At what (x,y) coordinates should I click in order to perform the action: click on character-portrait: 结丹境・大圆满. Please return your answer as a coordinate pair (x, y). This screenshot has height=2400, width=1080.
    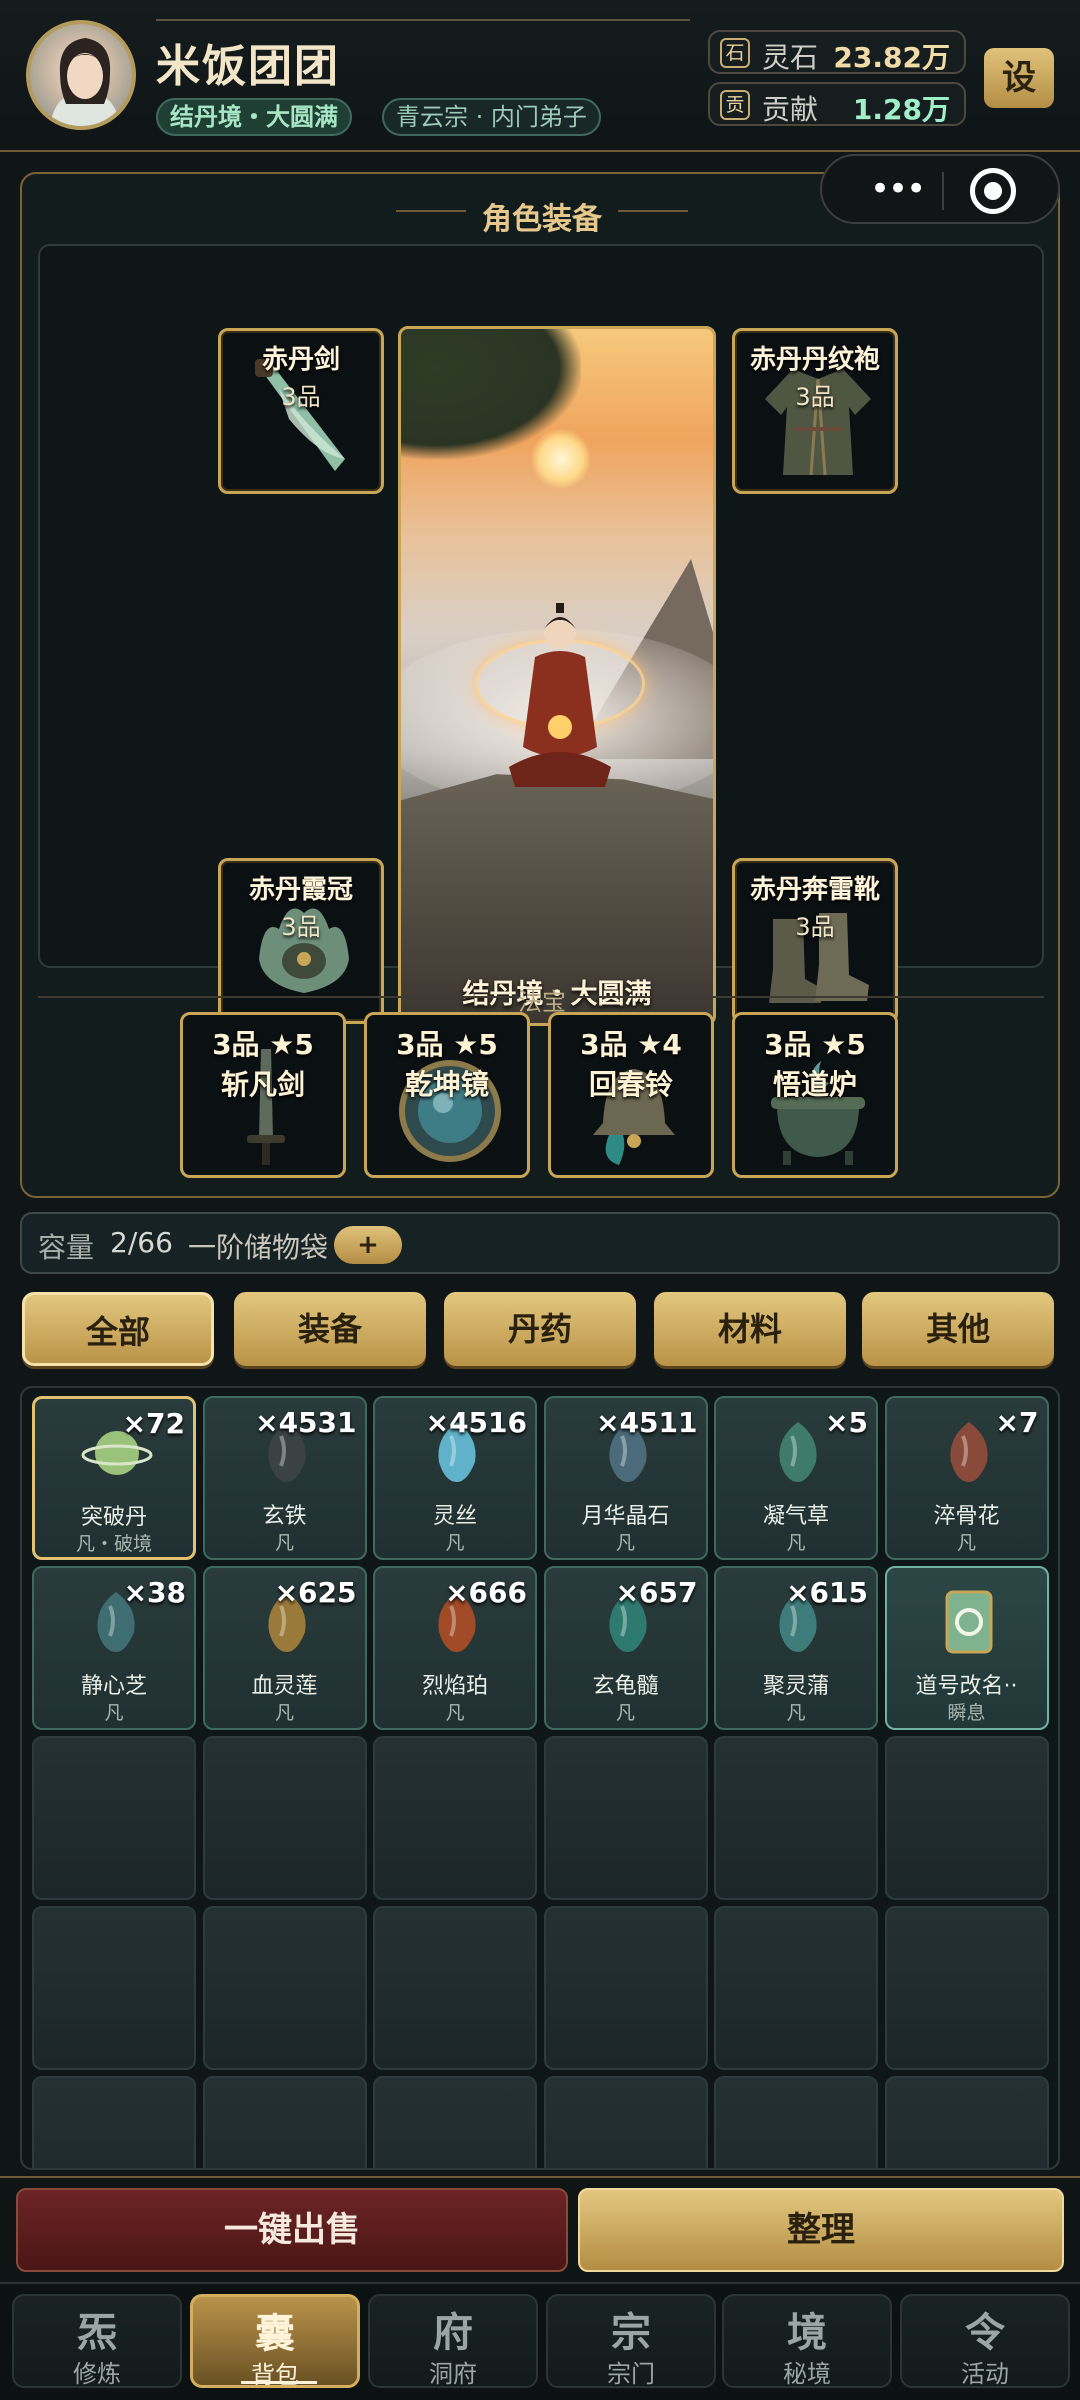
    Looking at the image, I should click on (557, 676).